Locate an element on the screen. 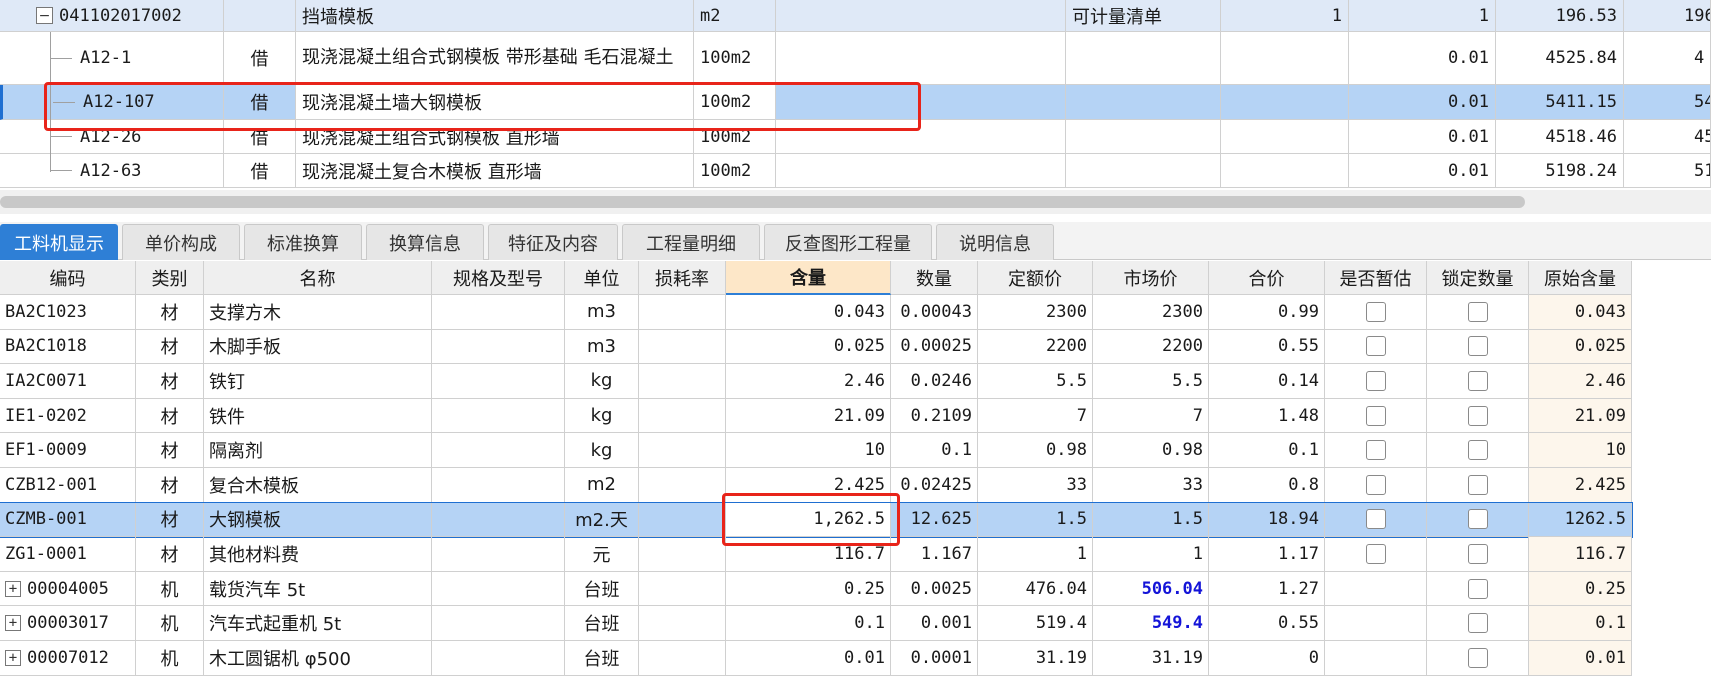 The width and height of the screenshot is (1711, 681). col-header-original-content: 原始含量 is located at coordinates (1580, 278).